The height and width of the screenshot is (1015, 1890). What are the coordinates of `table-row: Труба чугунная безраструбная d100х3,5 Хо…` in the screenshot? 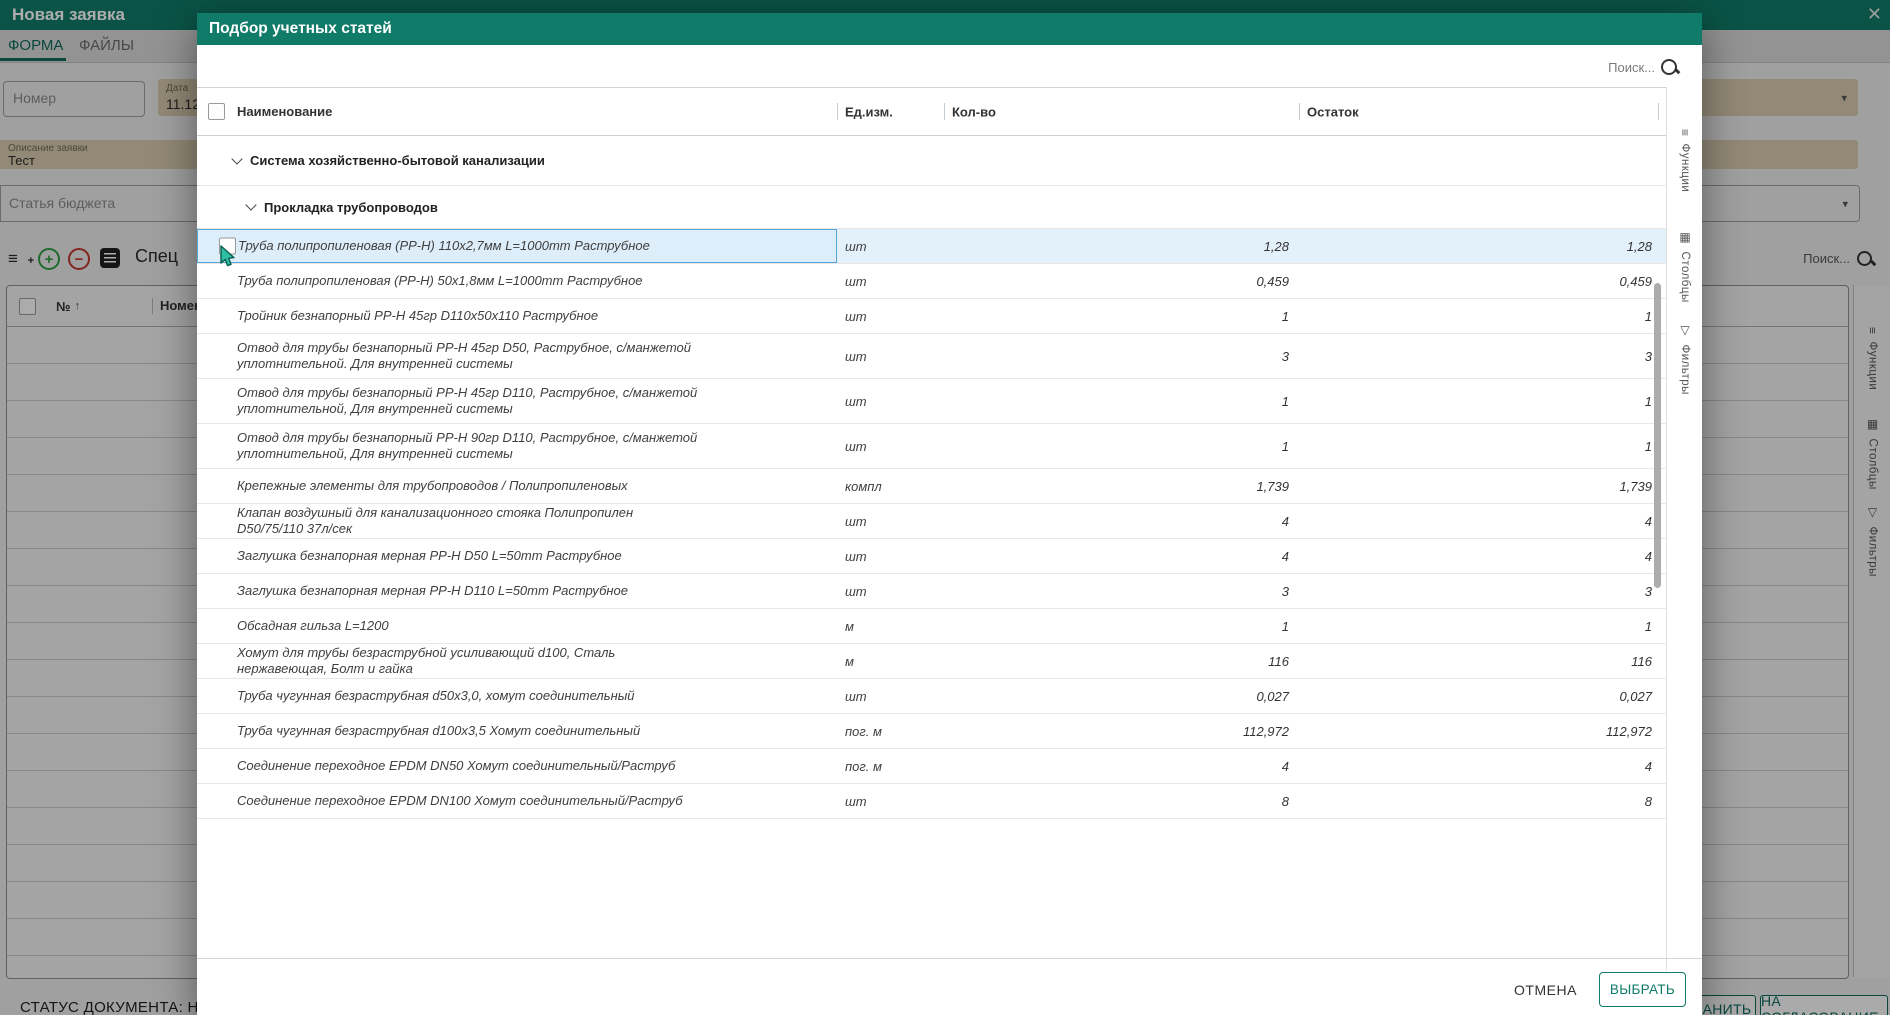 It's located at (931, 731).